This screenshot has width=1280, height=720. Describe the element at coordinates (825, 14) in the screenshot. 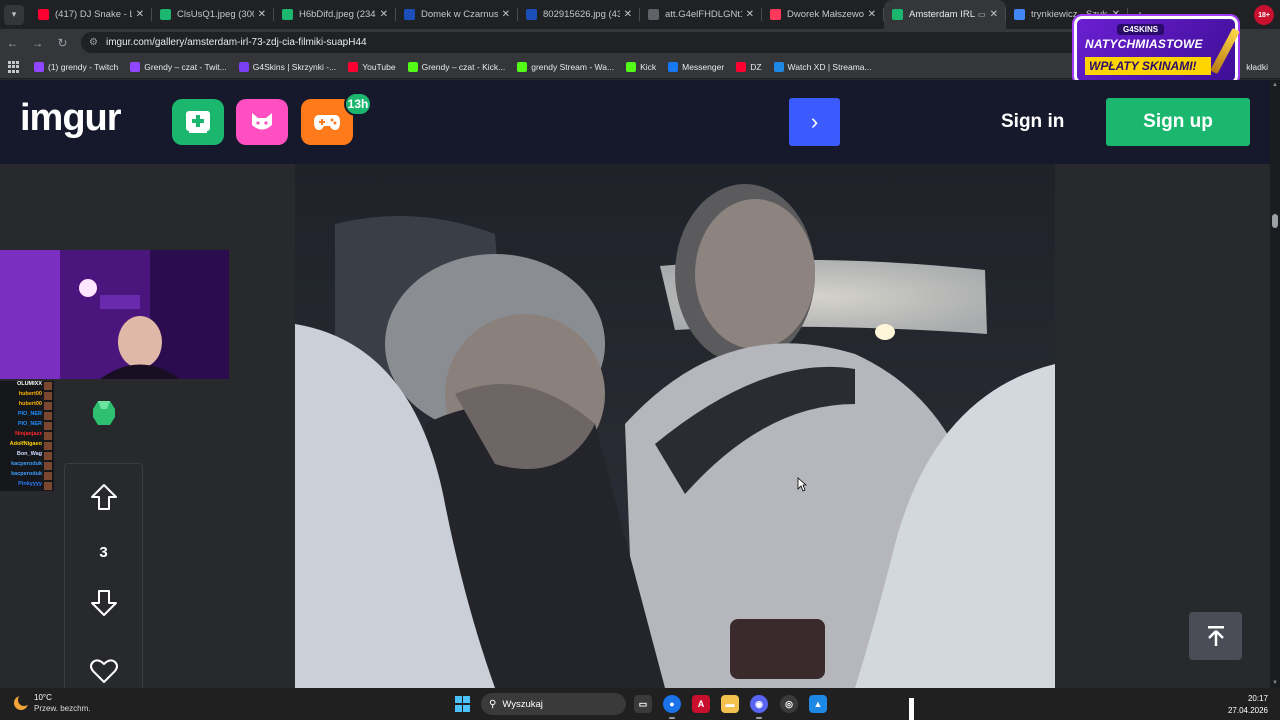

I see `browser-tab-title: Dworek Małszewo -` at that location.